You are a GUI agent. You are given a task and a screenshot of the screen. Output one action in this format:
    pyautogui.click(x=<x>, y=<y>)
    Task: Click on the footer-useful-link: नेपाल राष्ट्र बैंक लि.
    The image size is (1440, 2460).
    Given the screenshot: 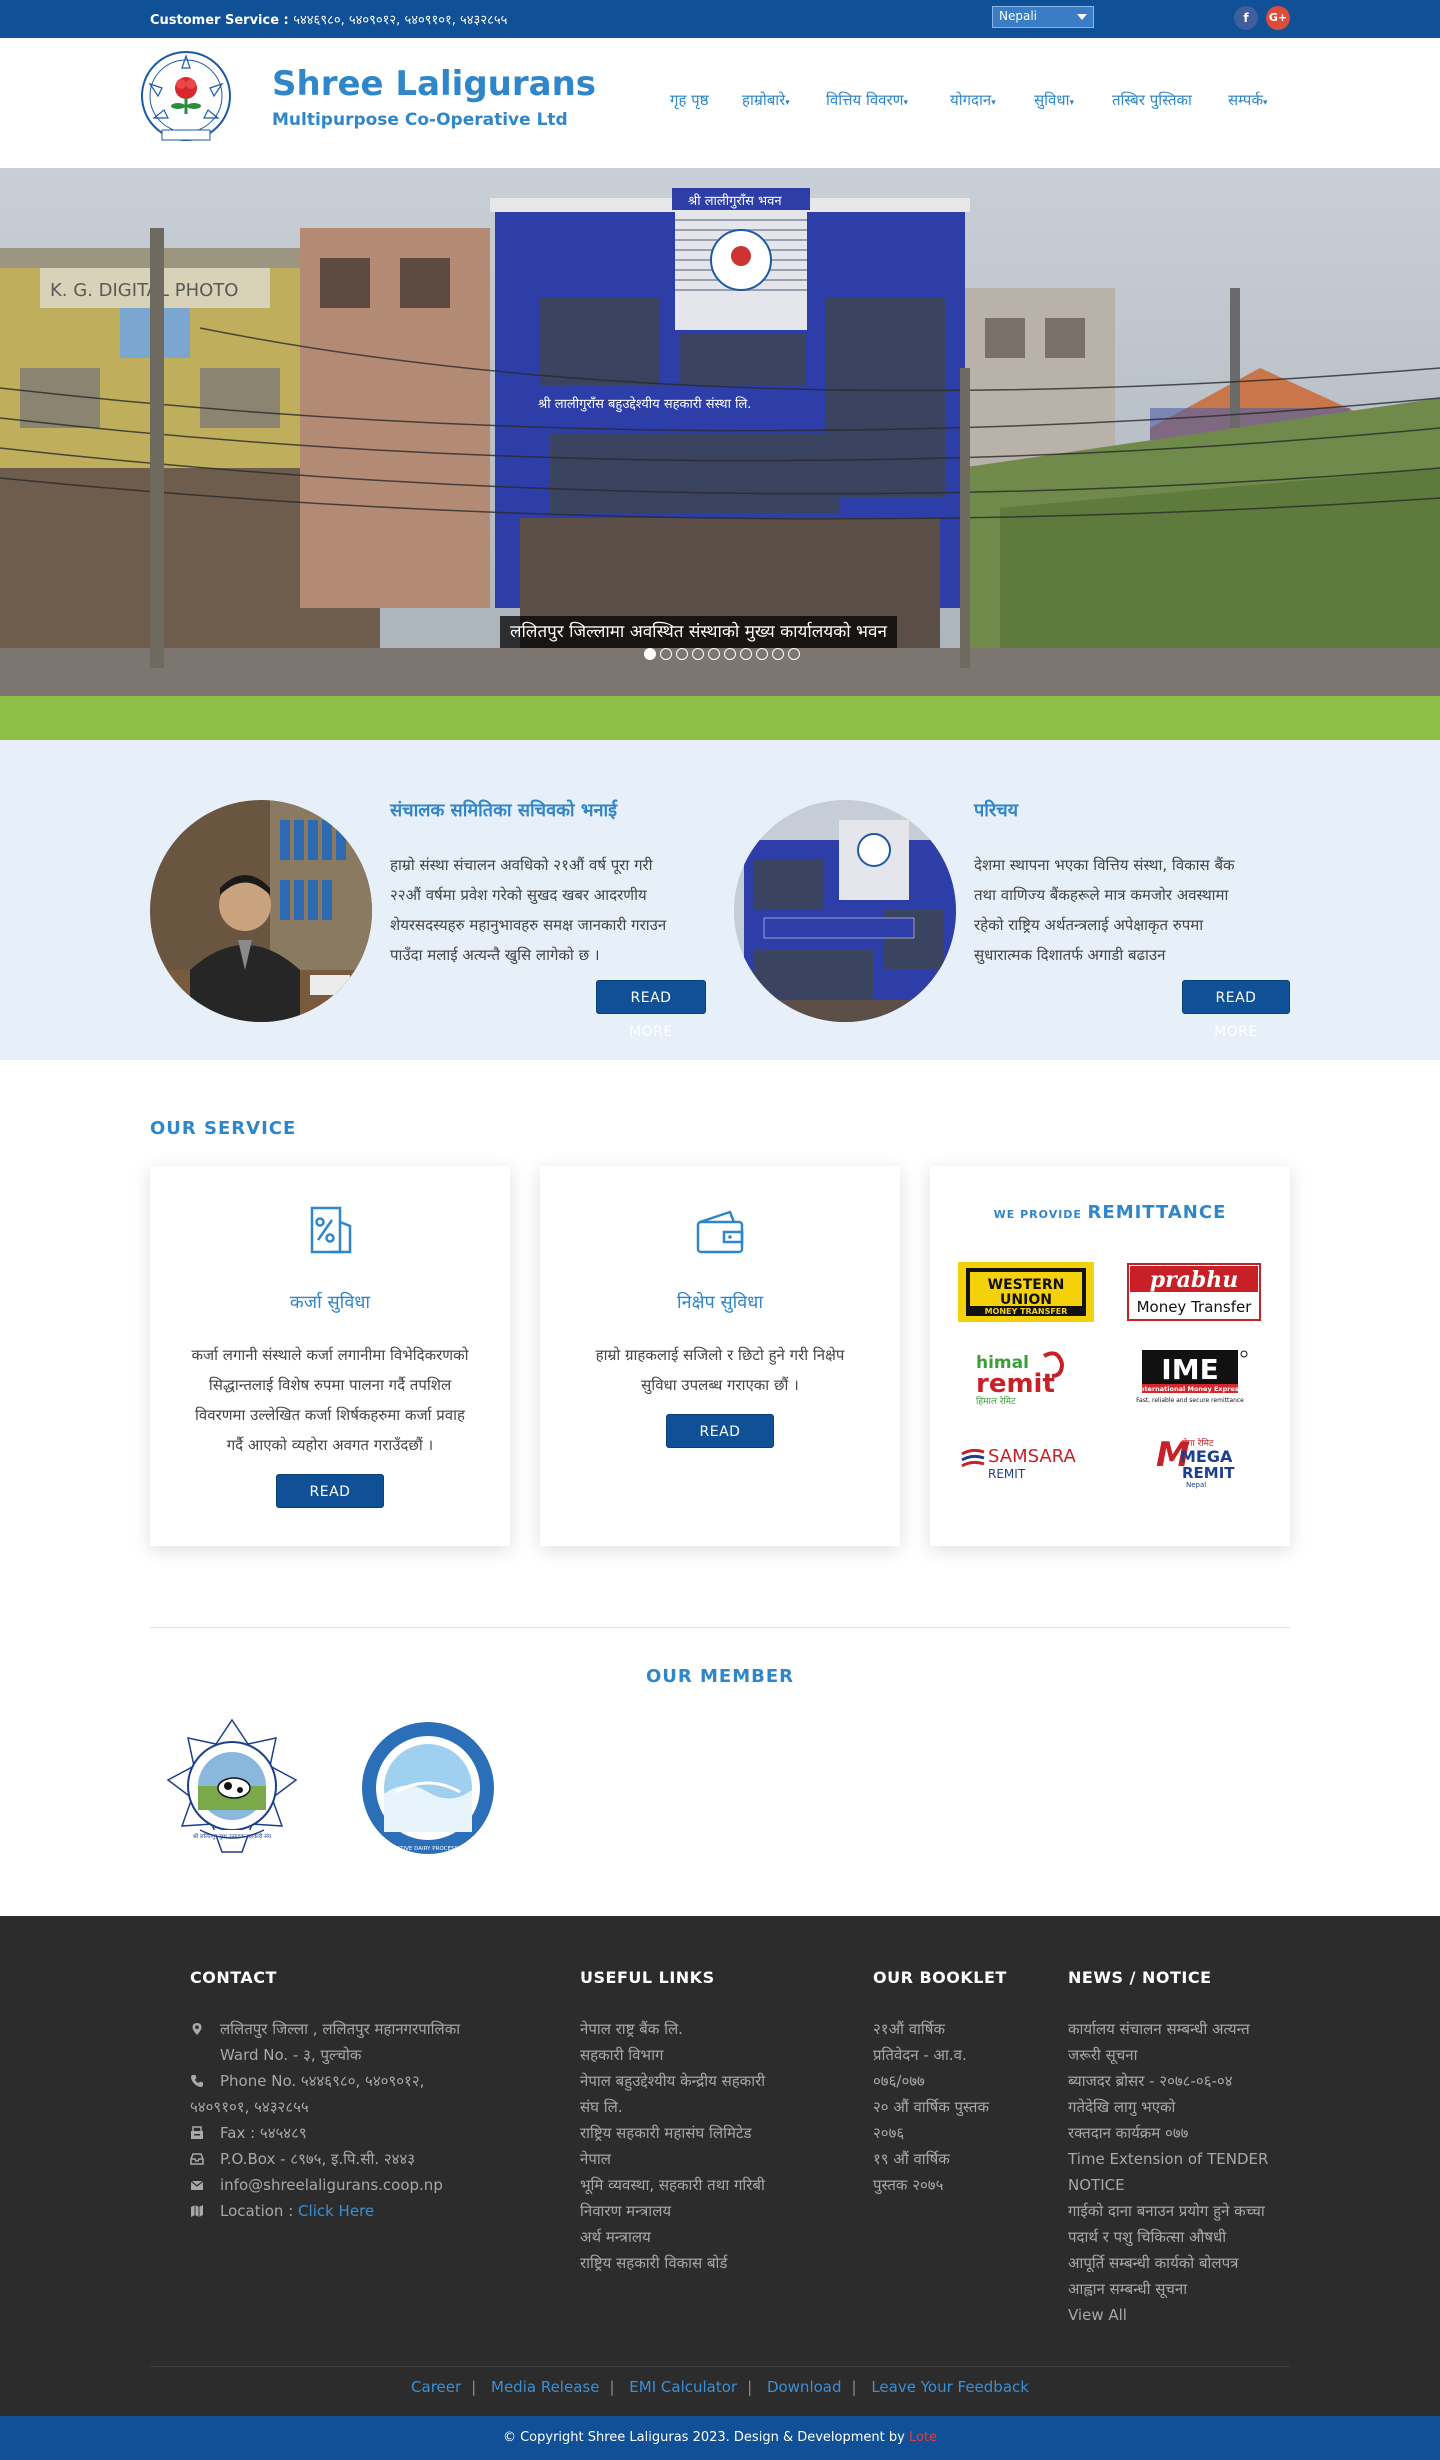 What is the action you would take?
    pyautogui.click(x=631, y=2029)
    